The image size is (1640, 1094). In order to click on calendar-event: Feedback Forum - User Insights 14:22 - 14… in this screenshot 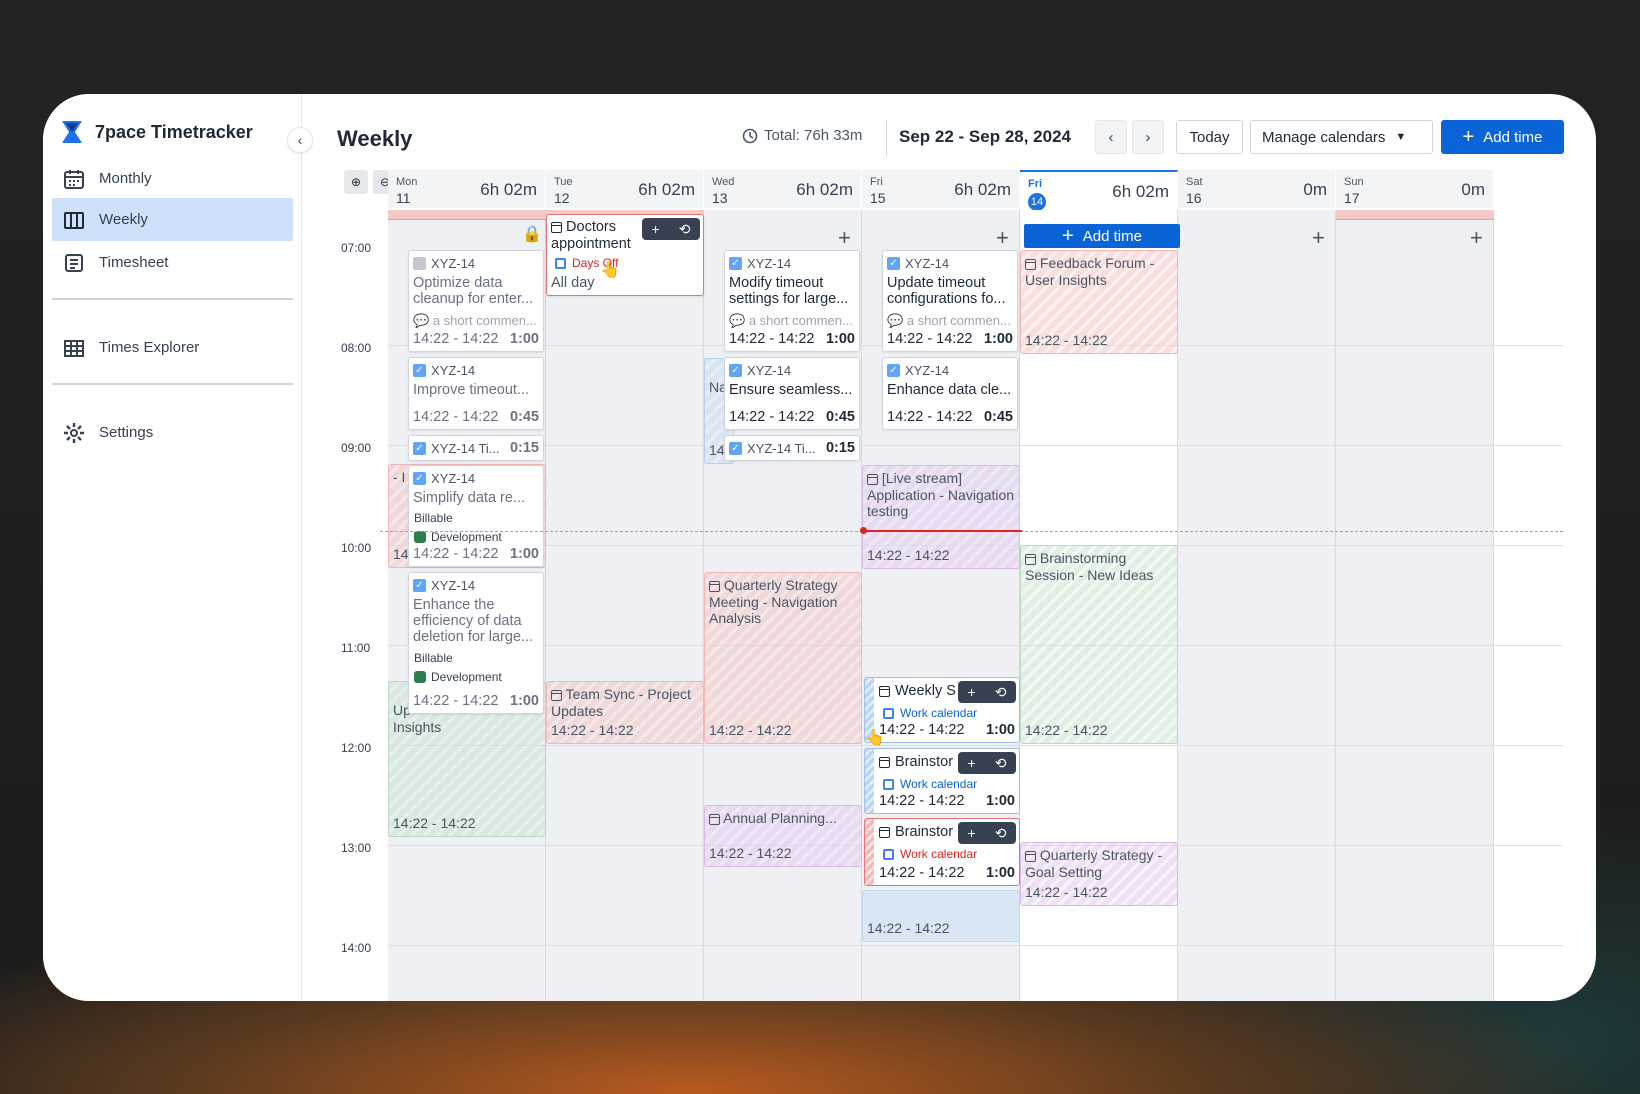, I will do `click(1099, 302)`.